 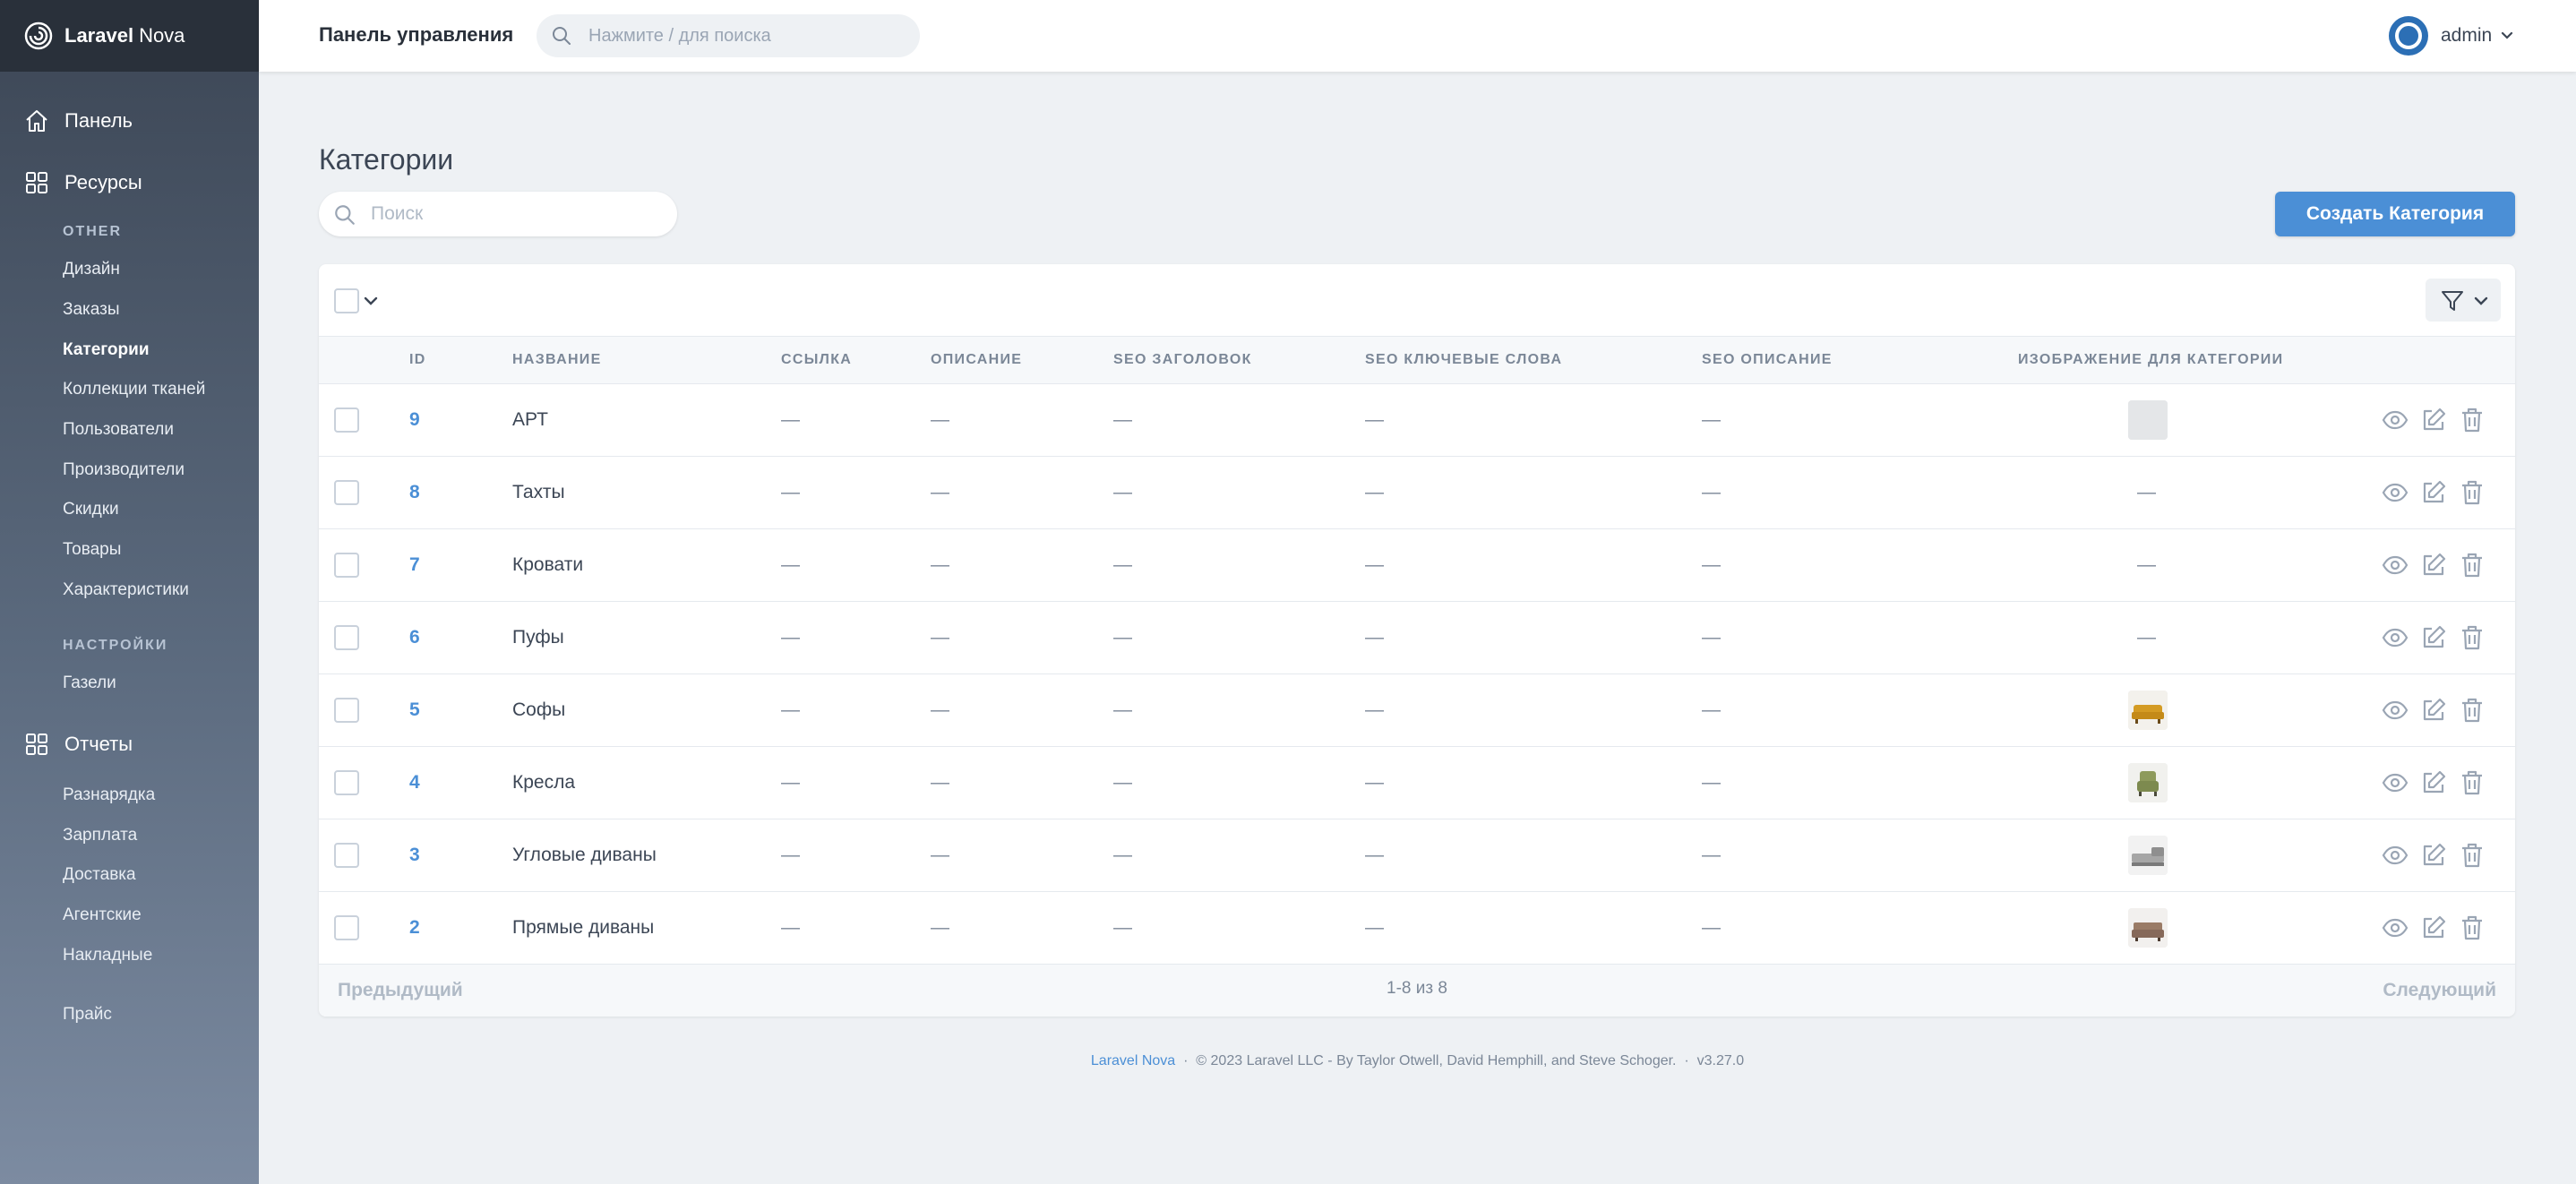 What do you see at coordinates (1417, 710) in the screenshot?
I see `table-row: 5 Софы — — — — —` at bounding box center [1417, 710].